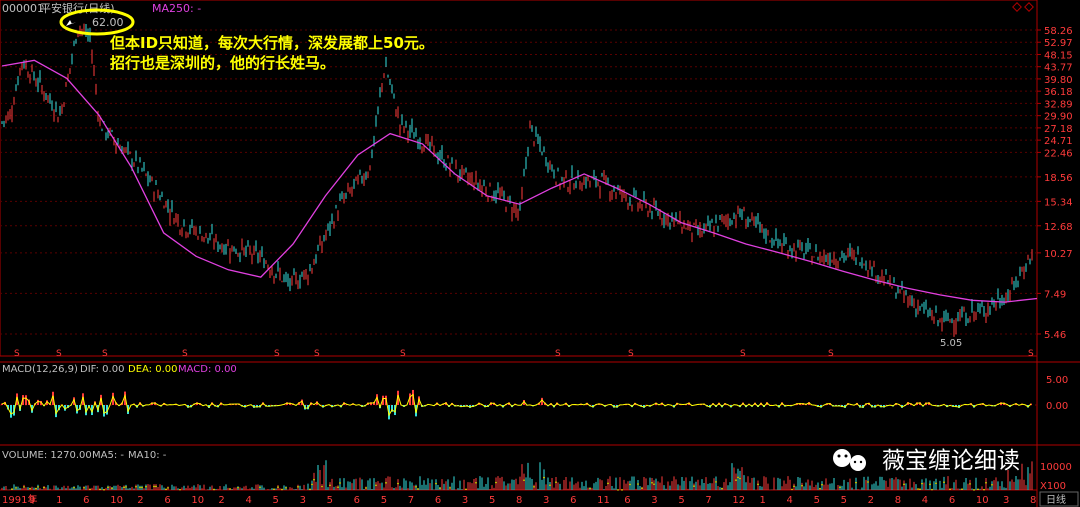 Image resolution: width=1080 pixels, height=507 pixels. I want to click on low-price-label: 5.05, so click(951, 343).